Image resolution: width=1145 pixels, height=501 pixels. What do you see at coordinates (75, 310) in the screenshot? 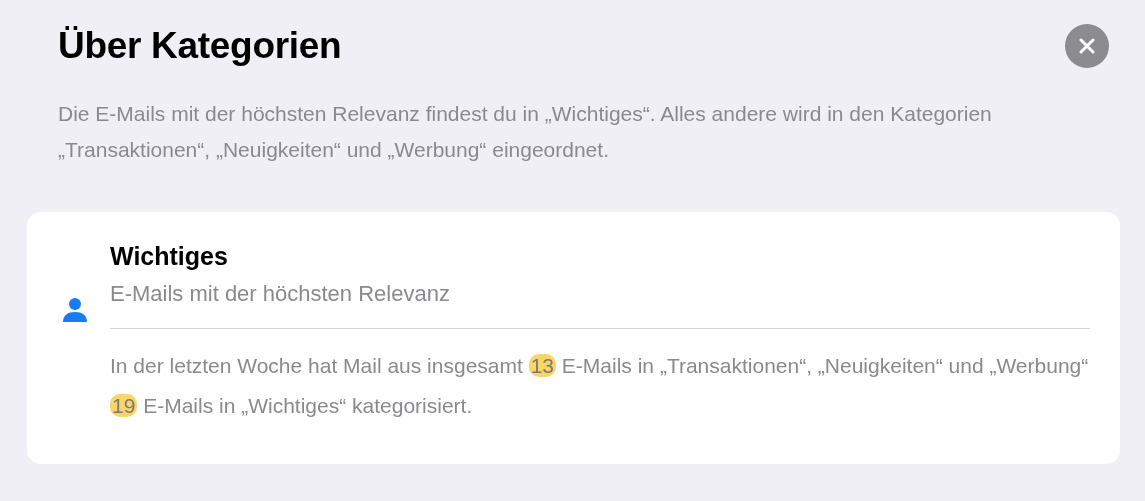
I see `person-icon` at bounding box center [75, 310].